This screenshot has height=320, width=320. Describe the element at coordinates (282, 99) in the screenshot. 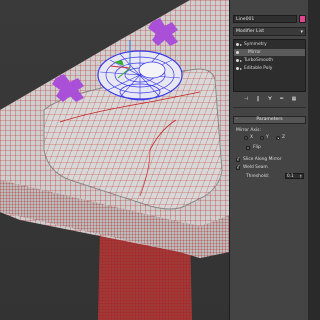

I see `stack-tool-button: ✏` at that location.